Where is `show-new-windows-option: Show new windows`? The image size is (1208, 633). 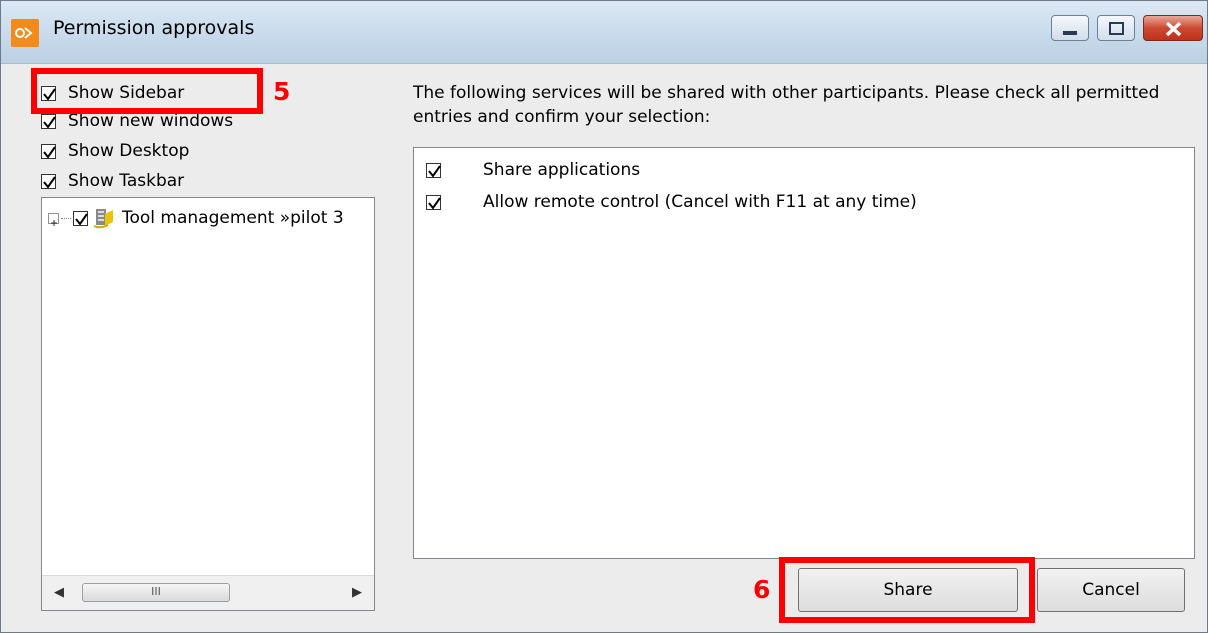
show-new-windows-option: Show new windows is located at coordinates (137, 121).